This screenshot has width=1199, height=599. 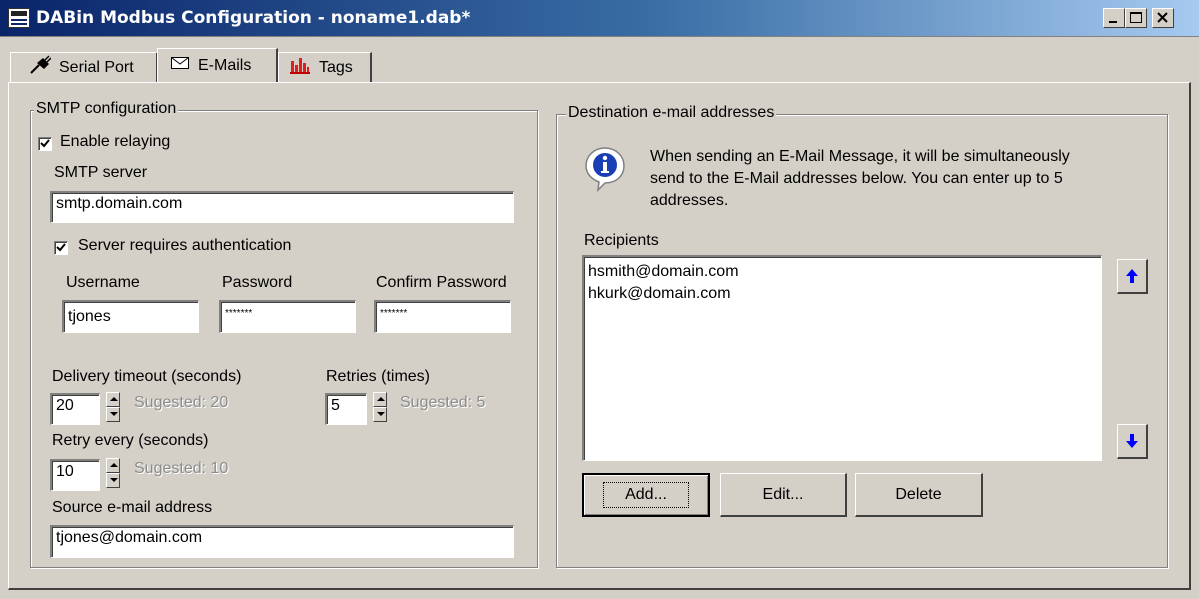 What do you see at coordinates (621, 240) in the screenshot?
I see `recipients-label: Recipients` at bounding box center [621, 240].